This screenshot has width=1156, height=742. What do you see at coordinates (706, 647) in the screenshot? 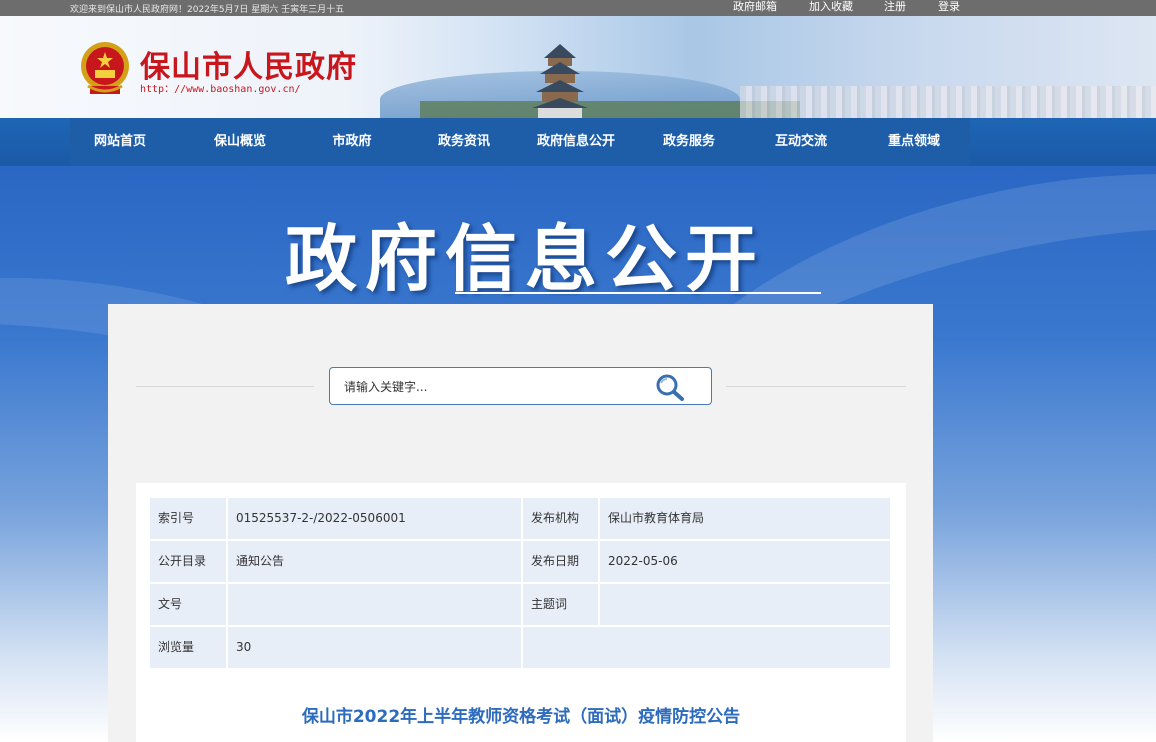
I see `meta-empty` at bounding box center [706, 647].